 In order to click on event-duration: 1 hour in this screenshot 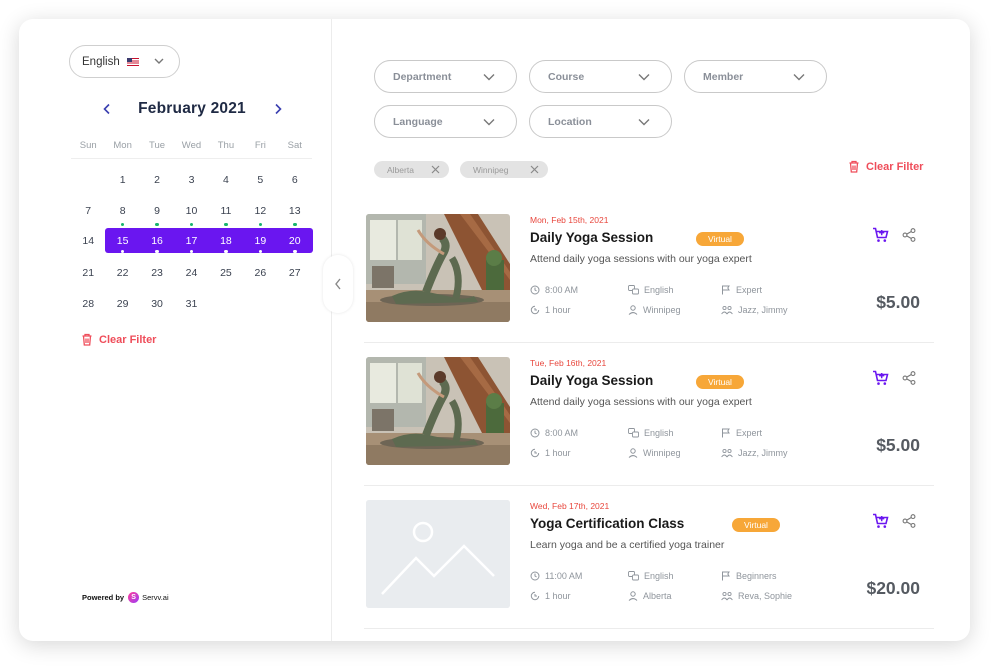, I will do `click(550, 310)`.